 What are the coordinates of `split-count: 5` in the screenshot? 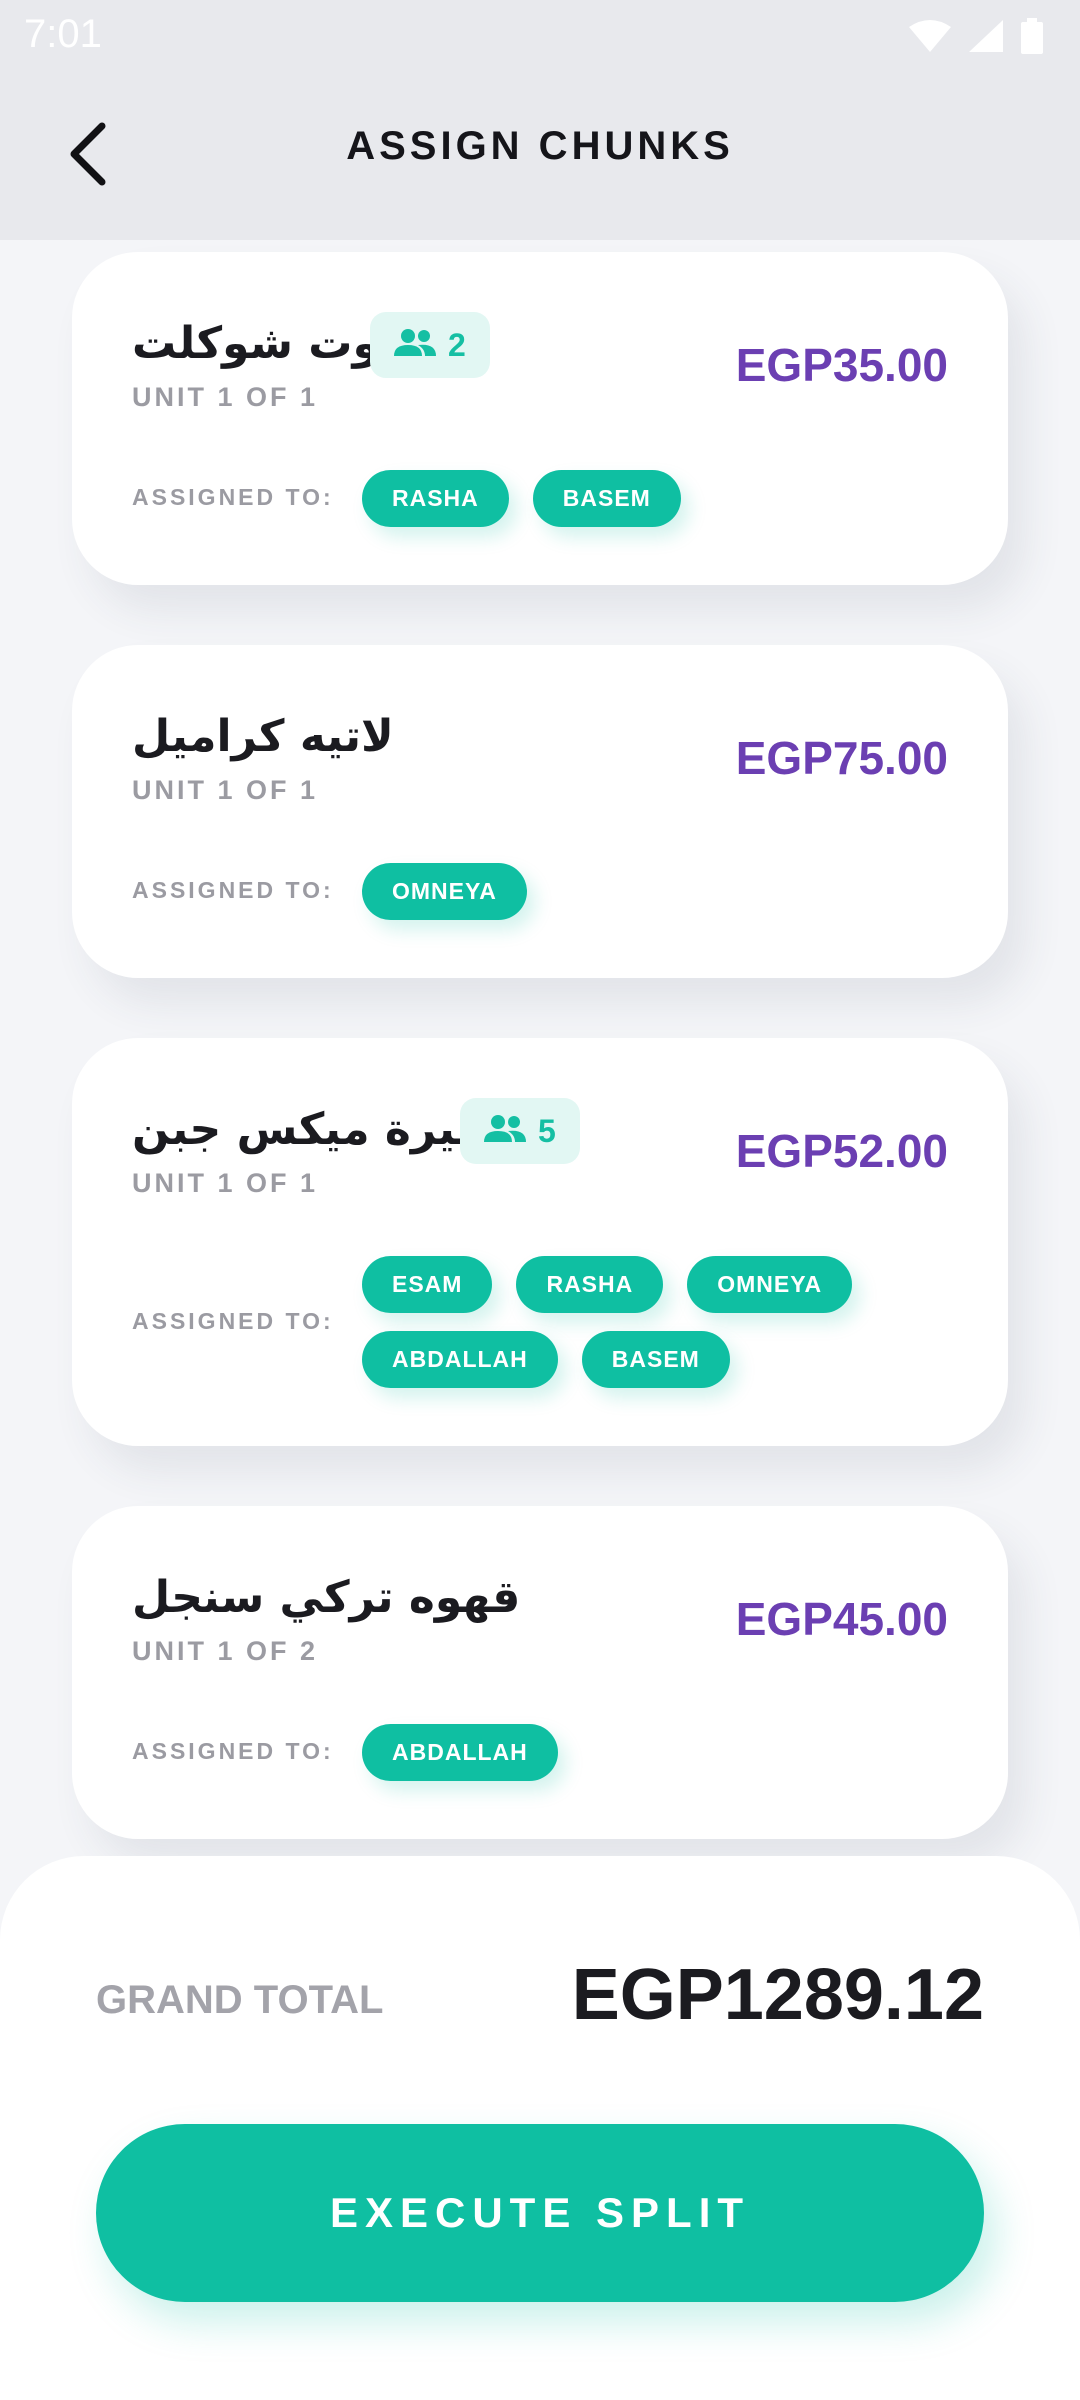 It's located at (547, 1130).